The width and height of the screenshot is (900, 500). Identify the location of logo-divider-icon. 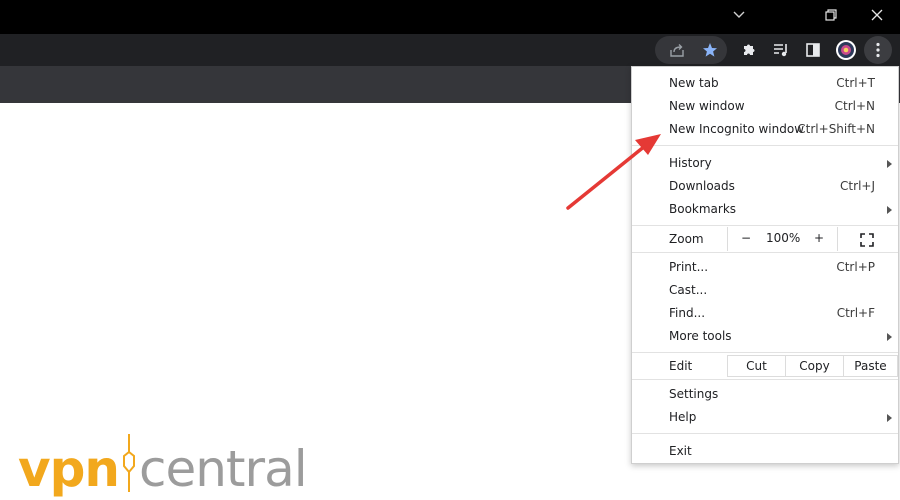
(128, 463).